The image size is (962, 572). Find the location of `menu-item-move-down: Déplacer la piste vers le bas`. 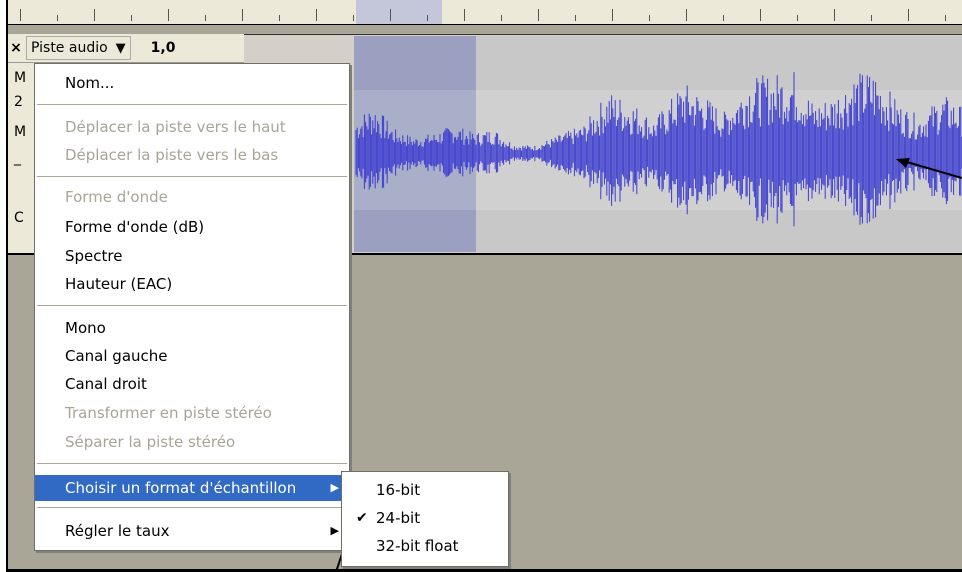

menu-item-move-down: Déplacer la piste vers le bas is located at coordinates (192, 155).